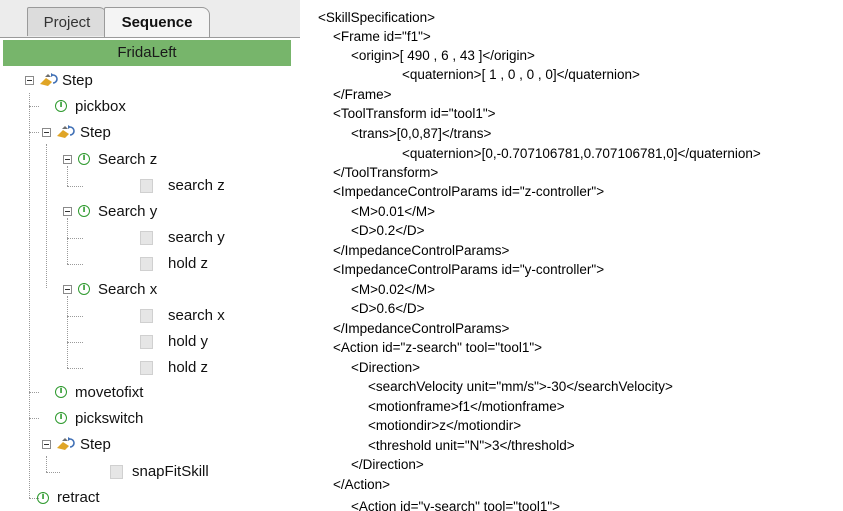 The height and width of the screenshot is (511, 843). I want to click on xml-line: <M>0.02</M>, so click(393, 289).